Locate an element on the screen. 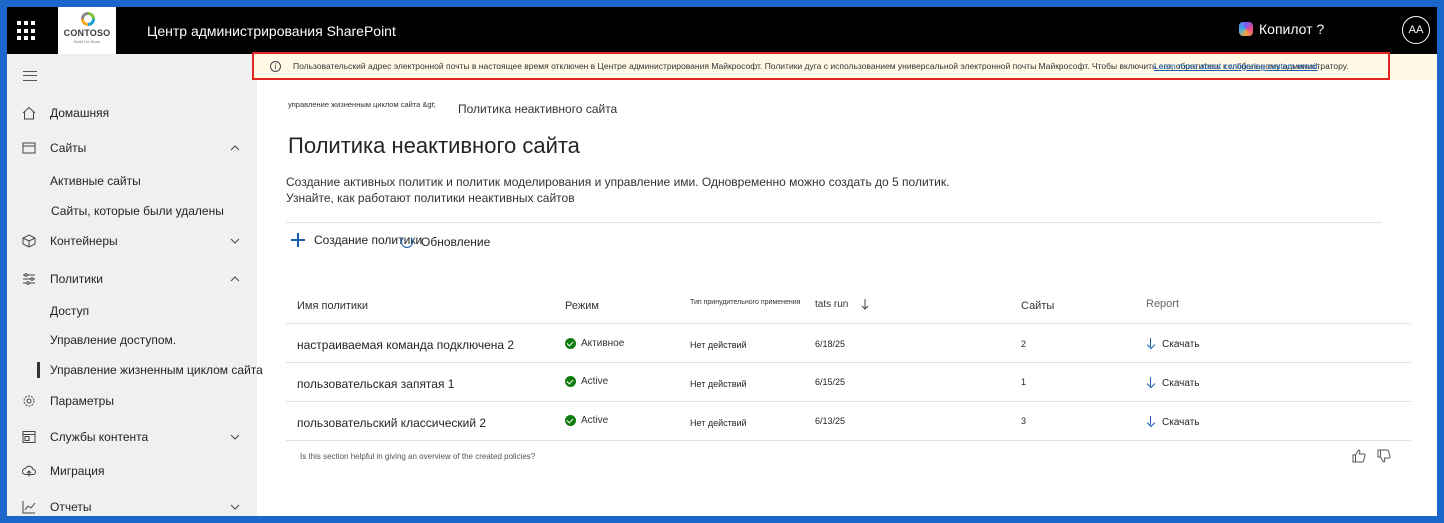 This screenshot has width=1444, height=523. copilot-label: Копилот ? is located at coordinates (1292, 29).